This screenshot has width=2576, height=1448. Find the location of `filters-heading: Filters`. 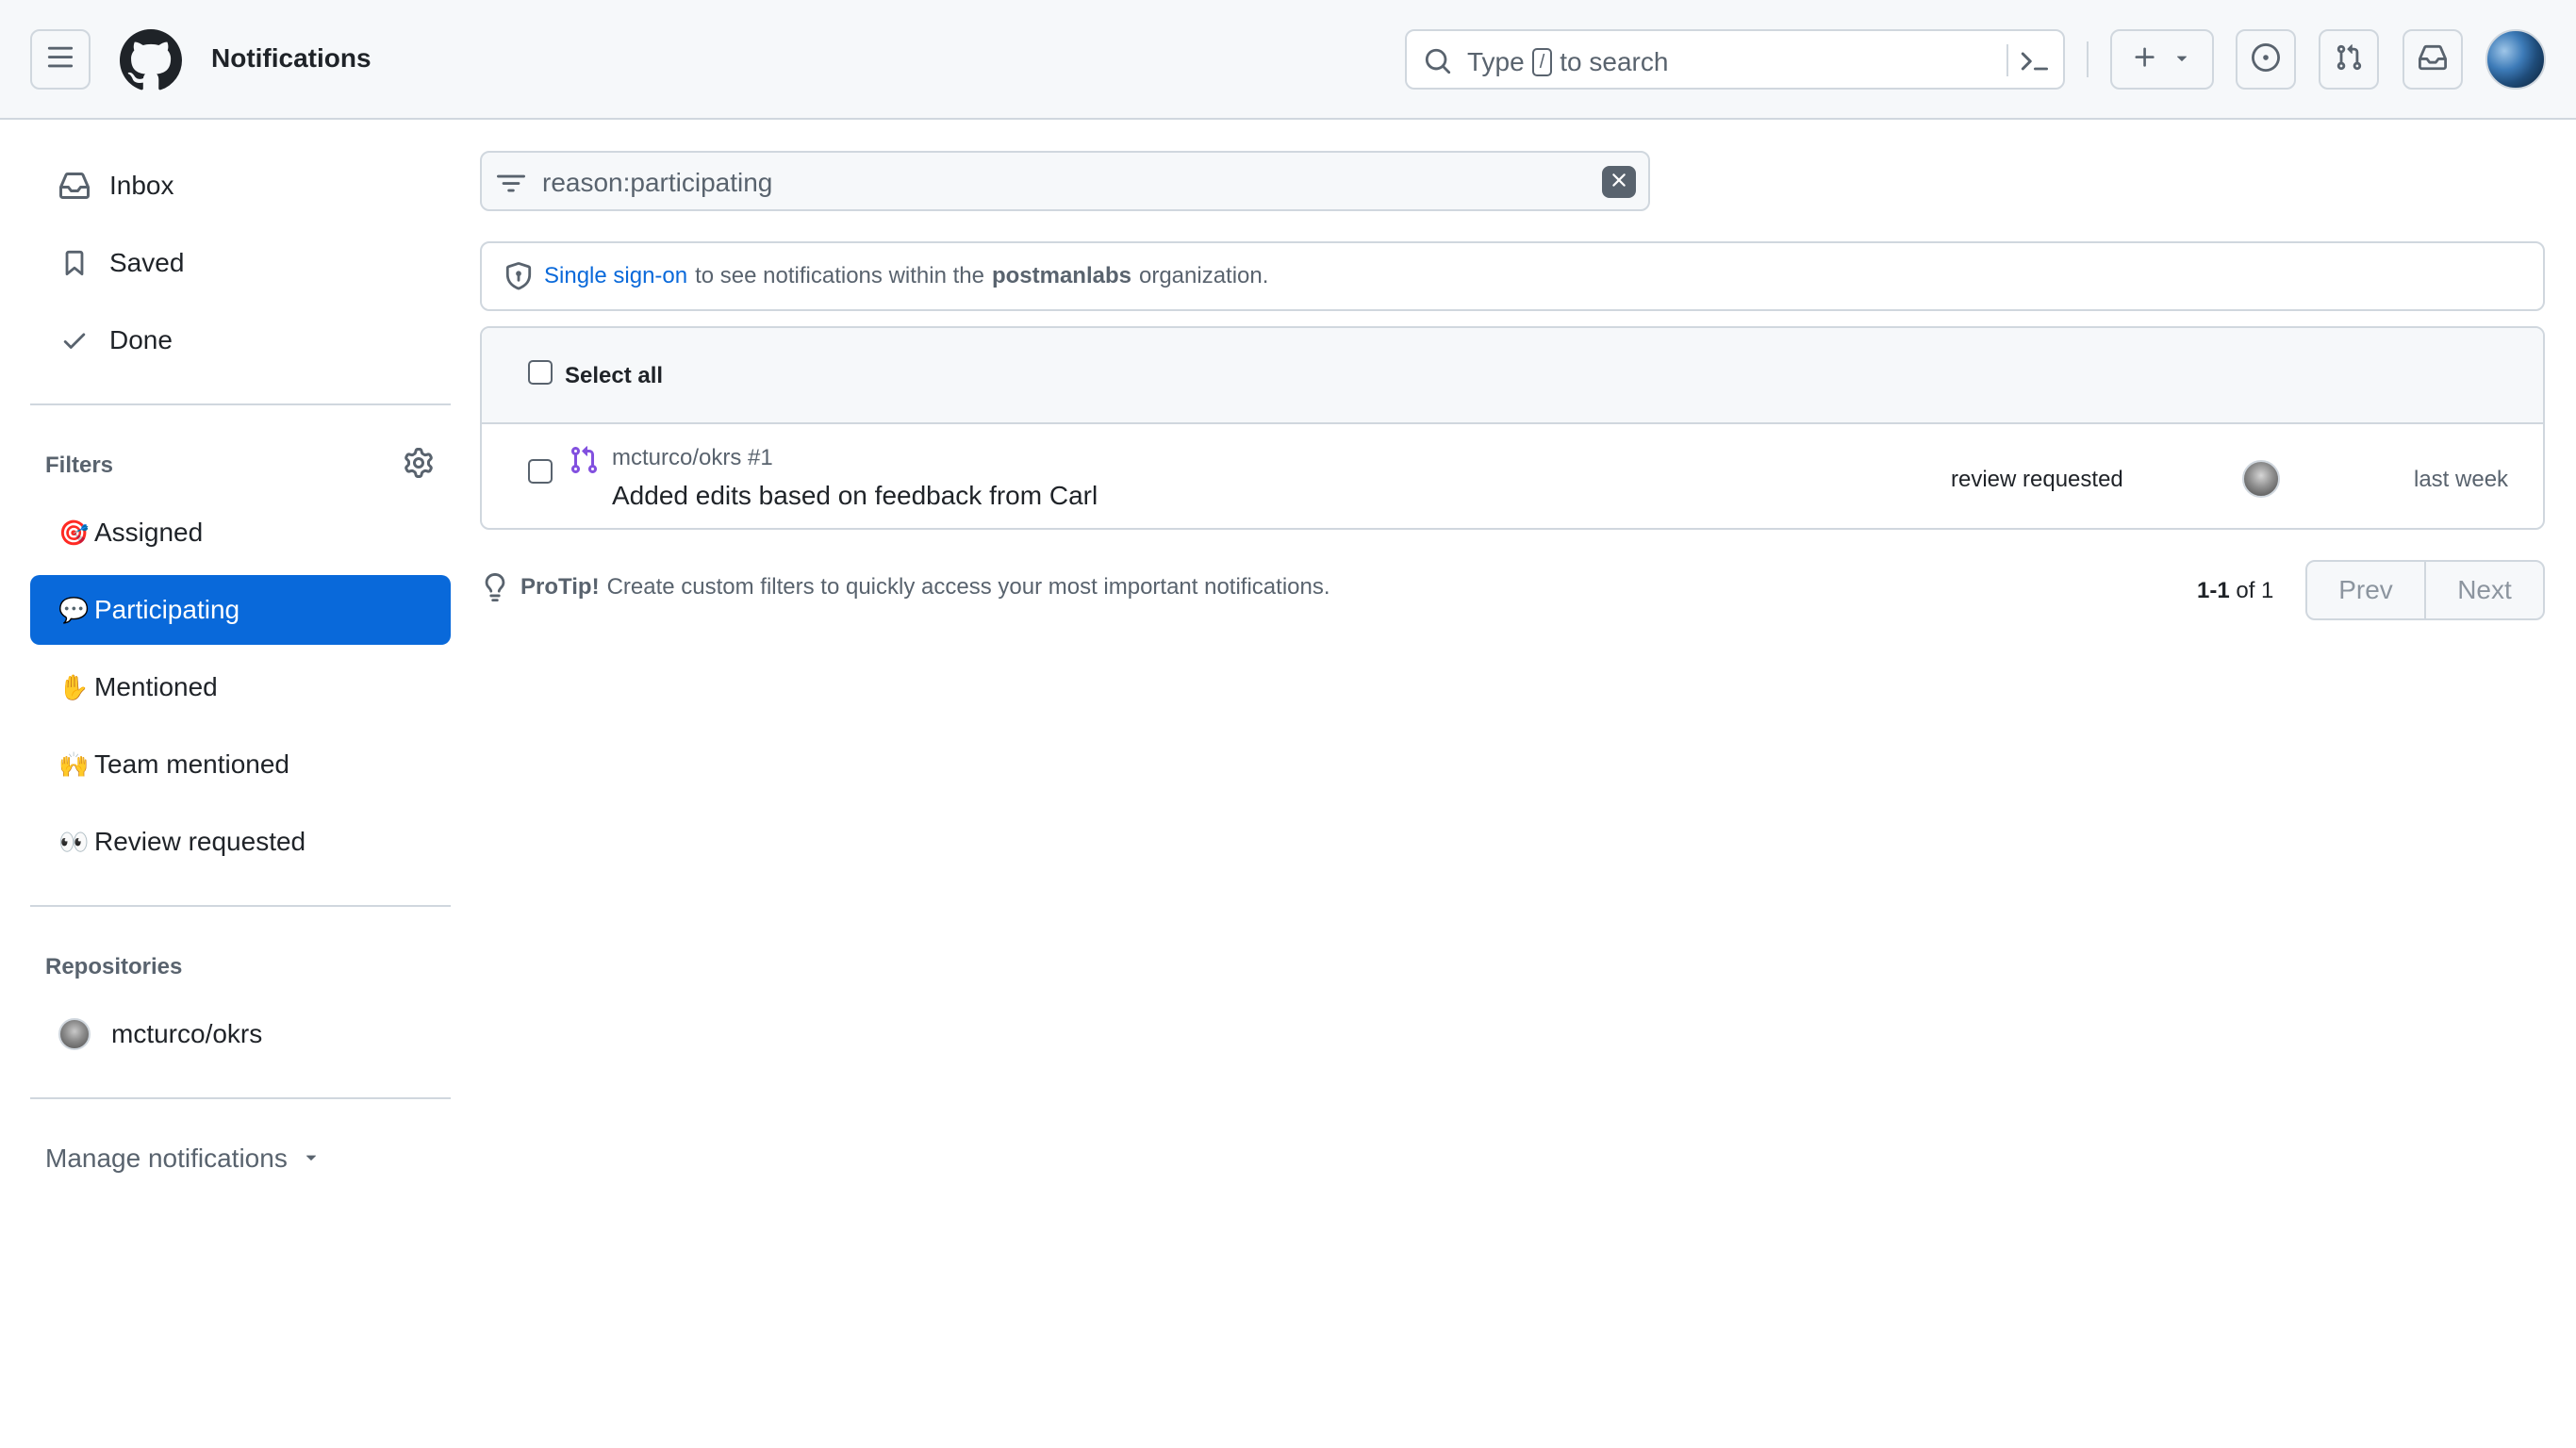

filters-heading: Filters is located at coordinates (79, 465).